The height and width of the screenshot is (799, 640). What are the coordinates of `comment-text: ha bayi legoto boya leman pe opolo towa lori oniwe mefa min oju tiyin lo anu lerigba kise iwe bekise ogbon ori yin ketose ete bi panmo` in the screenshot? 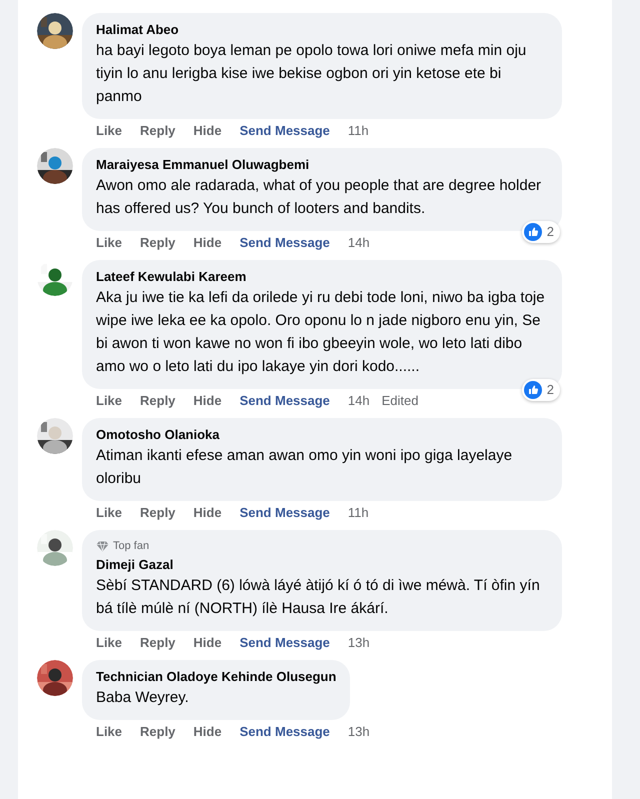 It's located at (312, 74).